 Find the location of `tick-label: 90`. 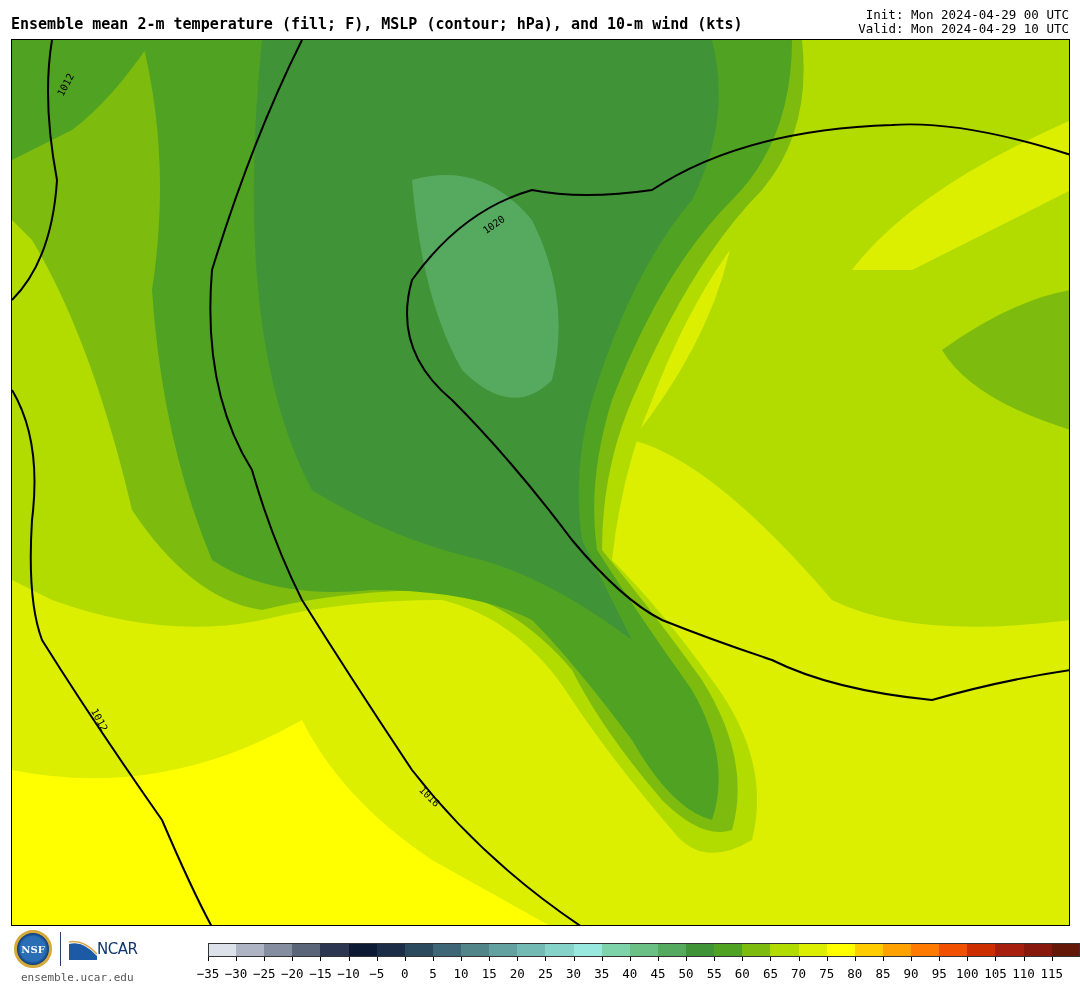

tick-label: 90 is located at coordinates (911, 974).